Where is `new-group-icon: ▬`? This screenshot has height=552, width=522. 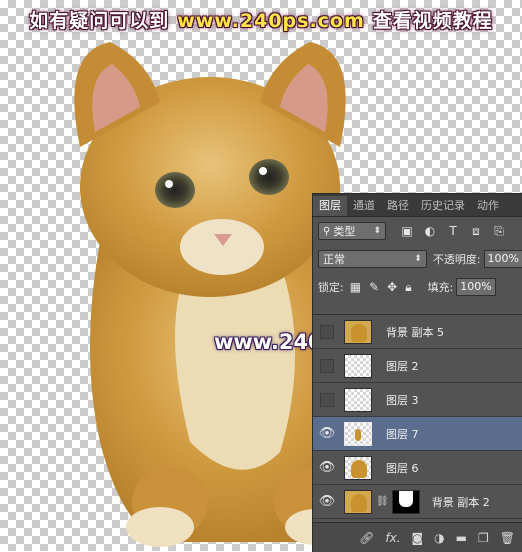 new-group-icon: ▬ is located at coordinates (461, 538).